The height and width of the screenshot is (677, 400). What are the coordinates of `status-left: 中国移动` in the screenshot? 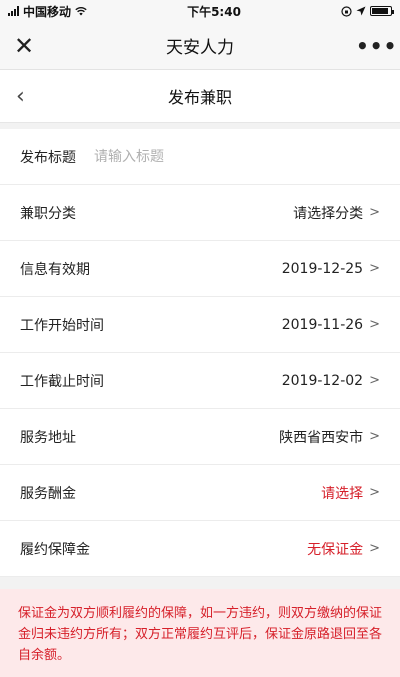 It's located at (47, 11).